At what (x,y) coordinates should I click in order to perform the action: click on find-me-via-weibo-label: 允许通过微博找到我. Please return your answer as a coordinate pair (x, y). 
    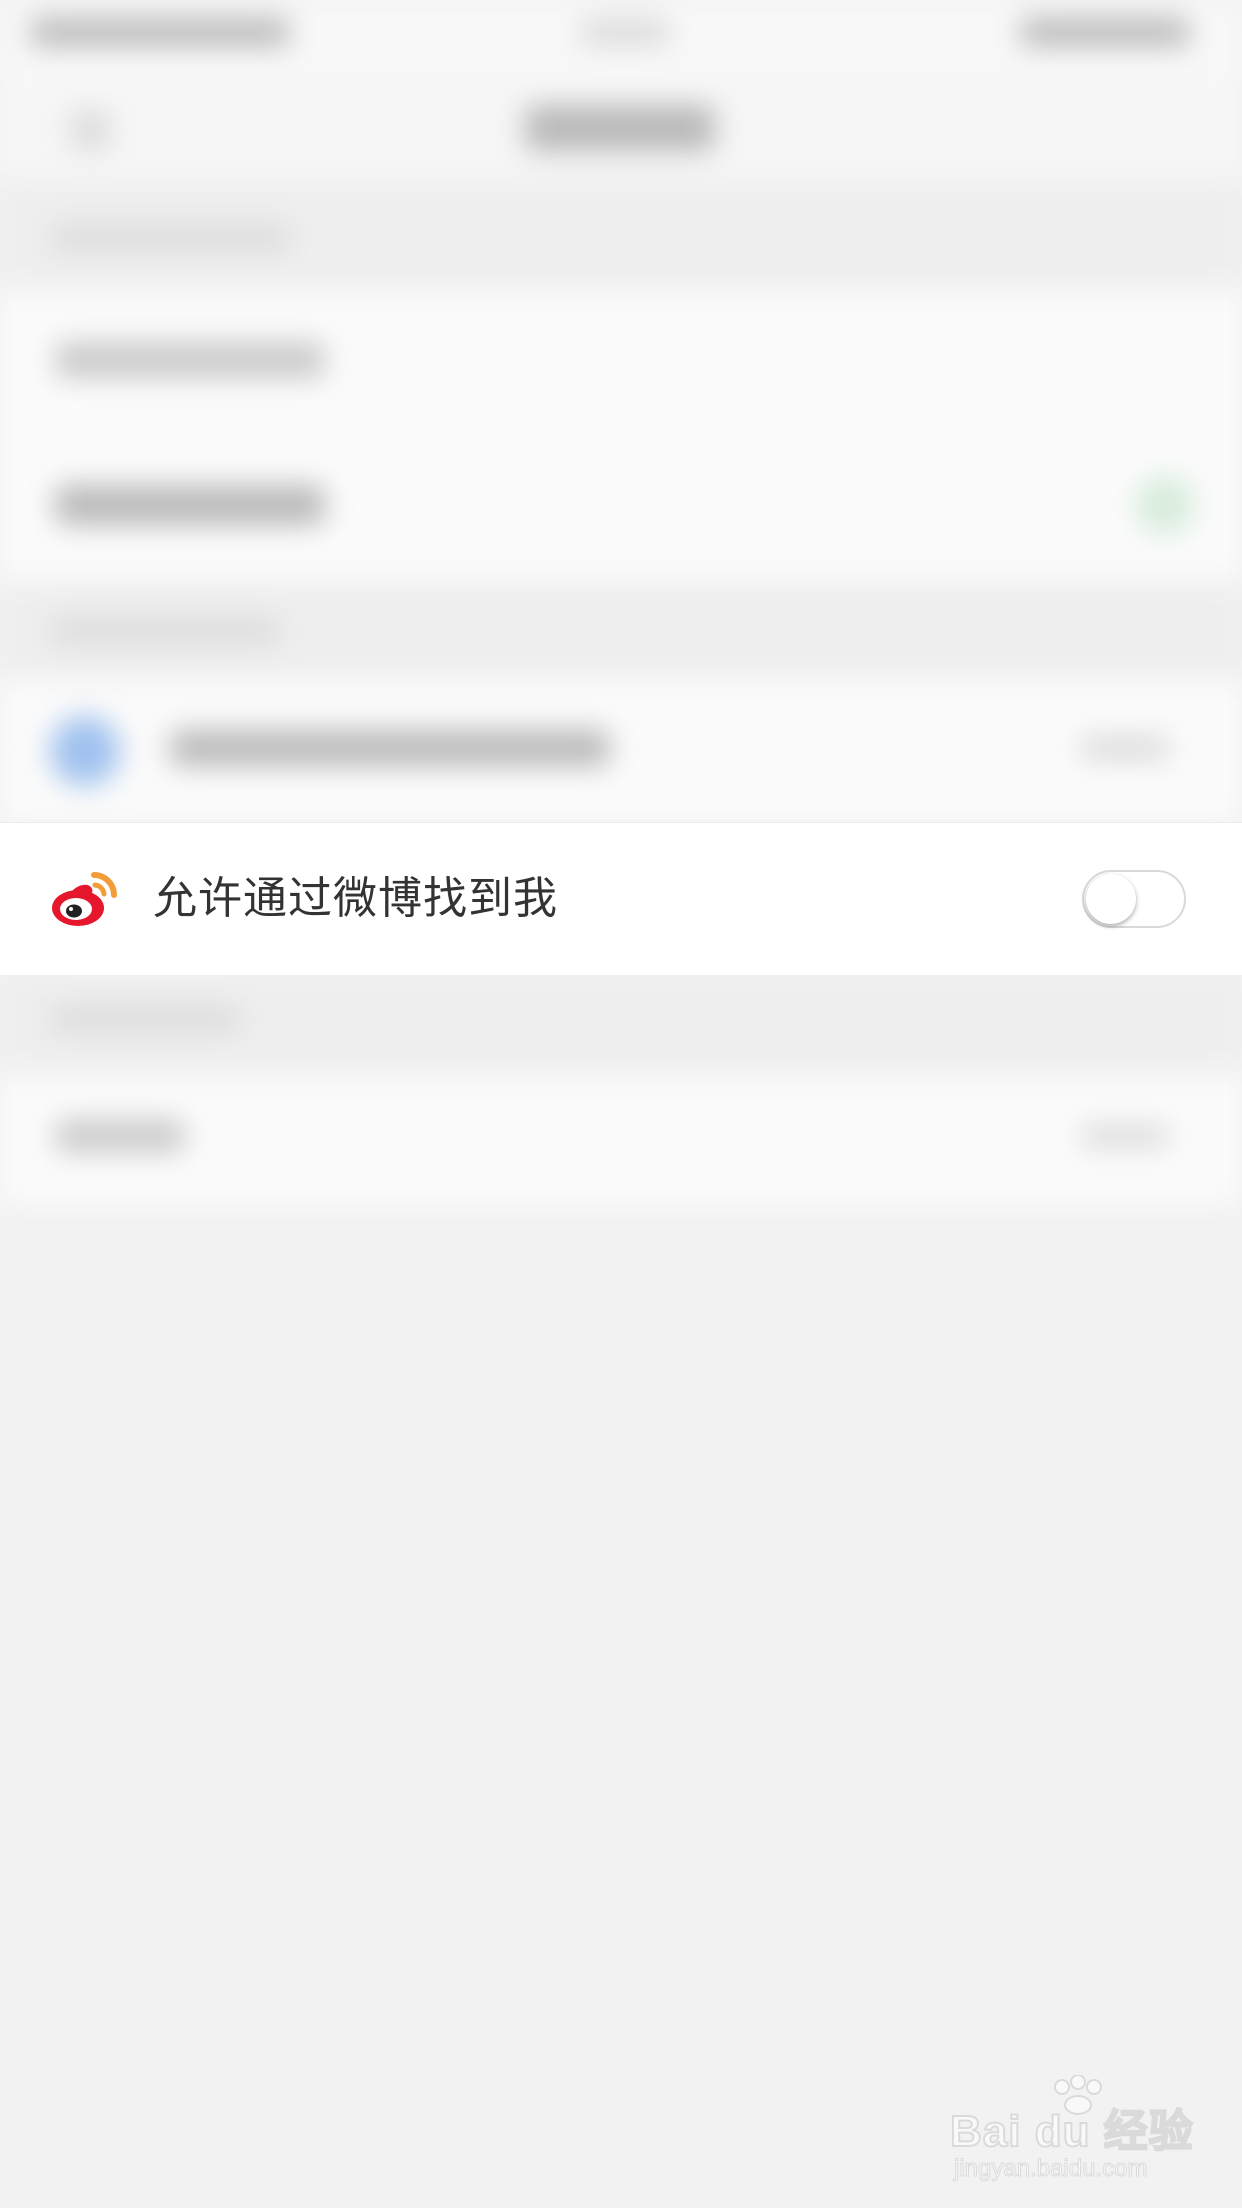
    Looking at the image, I should click on (355, 898).